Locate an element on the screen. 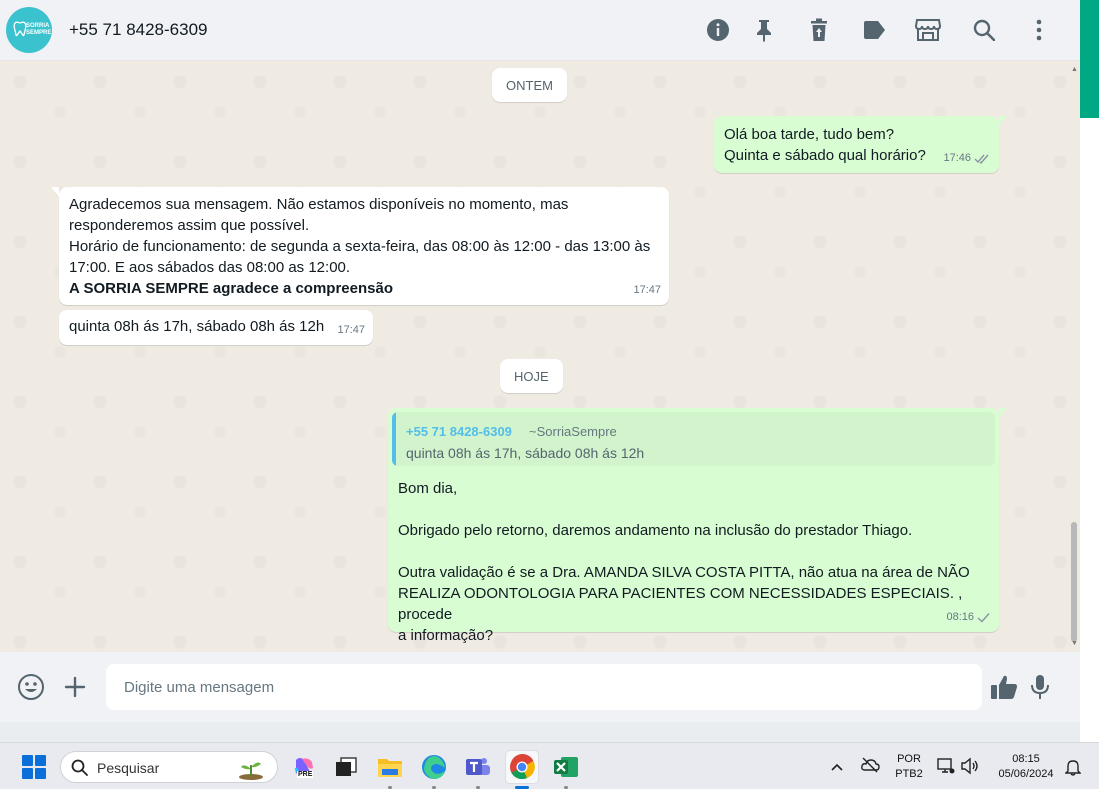 Image resolution: width=1099 pixels, height=789 pixels. delete-icon is located at coordinates (819, 30).